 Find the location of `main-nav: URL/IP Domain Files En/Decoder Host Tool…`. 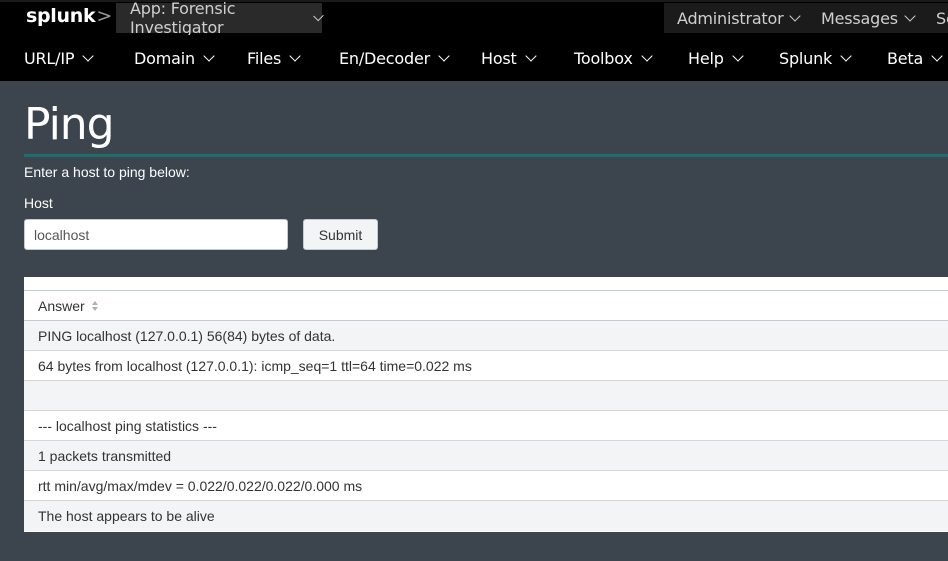

main-nav: URL/IP Domain Files En/Decoder Host Tool… is located at coordinates (474, 58).